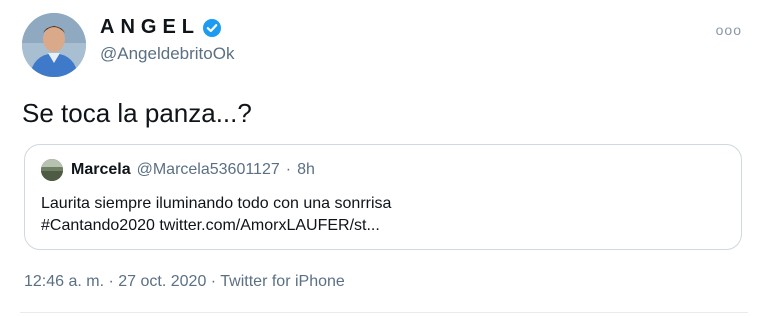 This screenshot has height=317, width=768. I want to click on quoted-author-handle: @Marcela53601127, so click(208, 169).